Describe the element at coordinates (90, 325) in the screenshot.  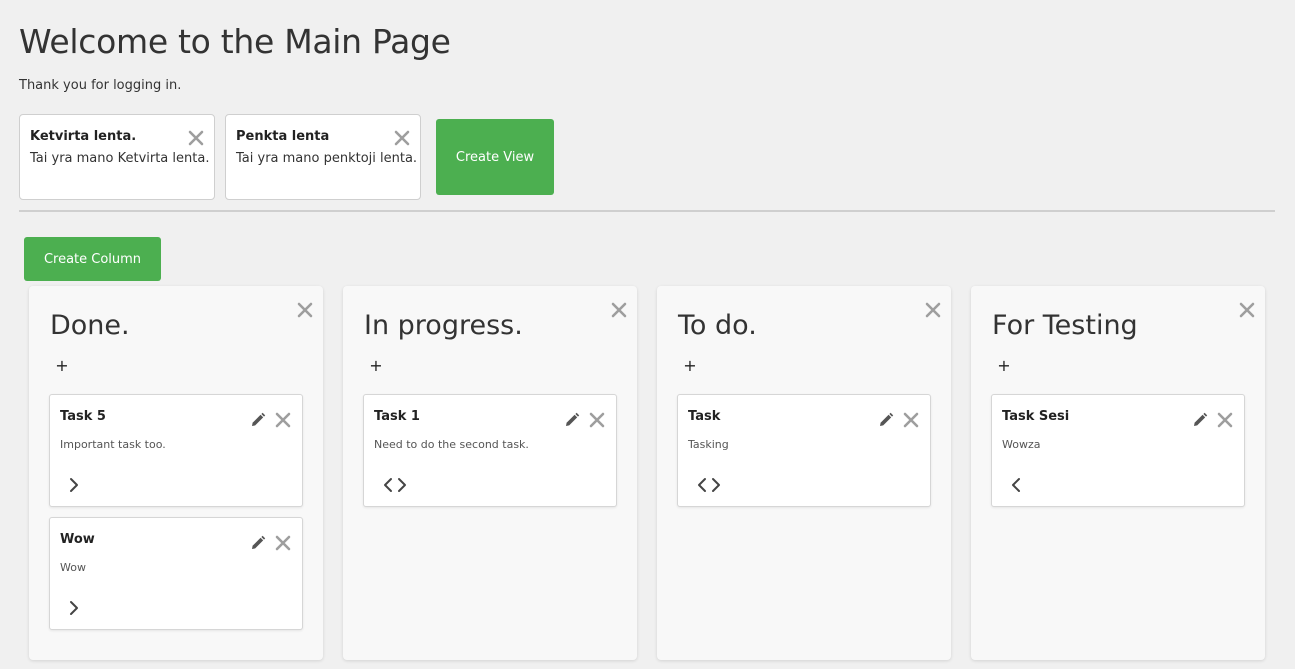
I see `column-title: Done.` at that location.